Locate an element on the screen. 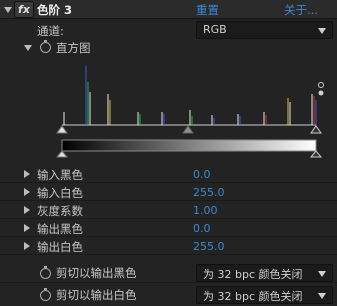 This screenshot has width=337, height=306. param-label: 输入黑色 is located at coordinates (60, 175).